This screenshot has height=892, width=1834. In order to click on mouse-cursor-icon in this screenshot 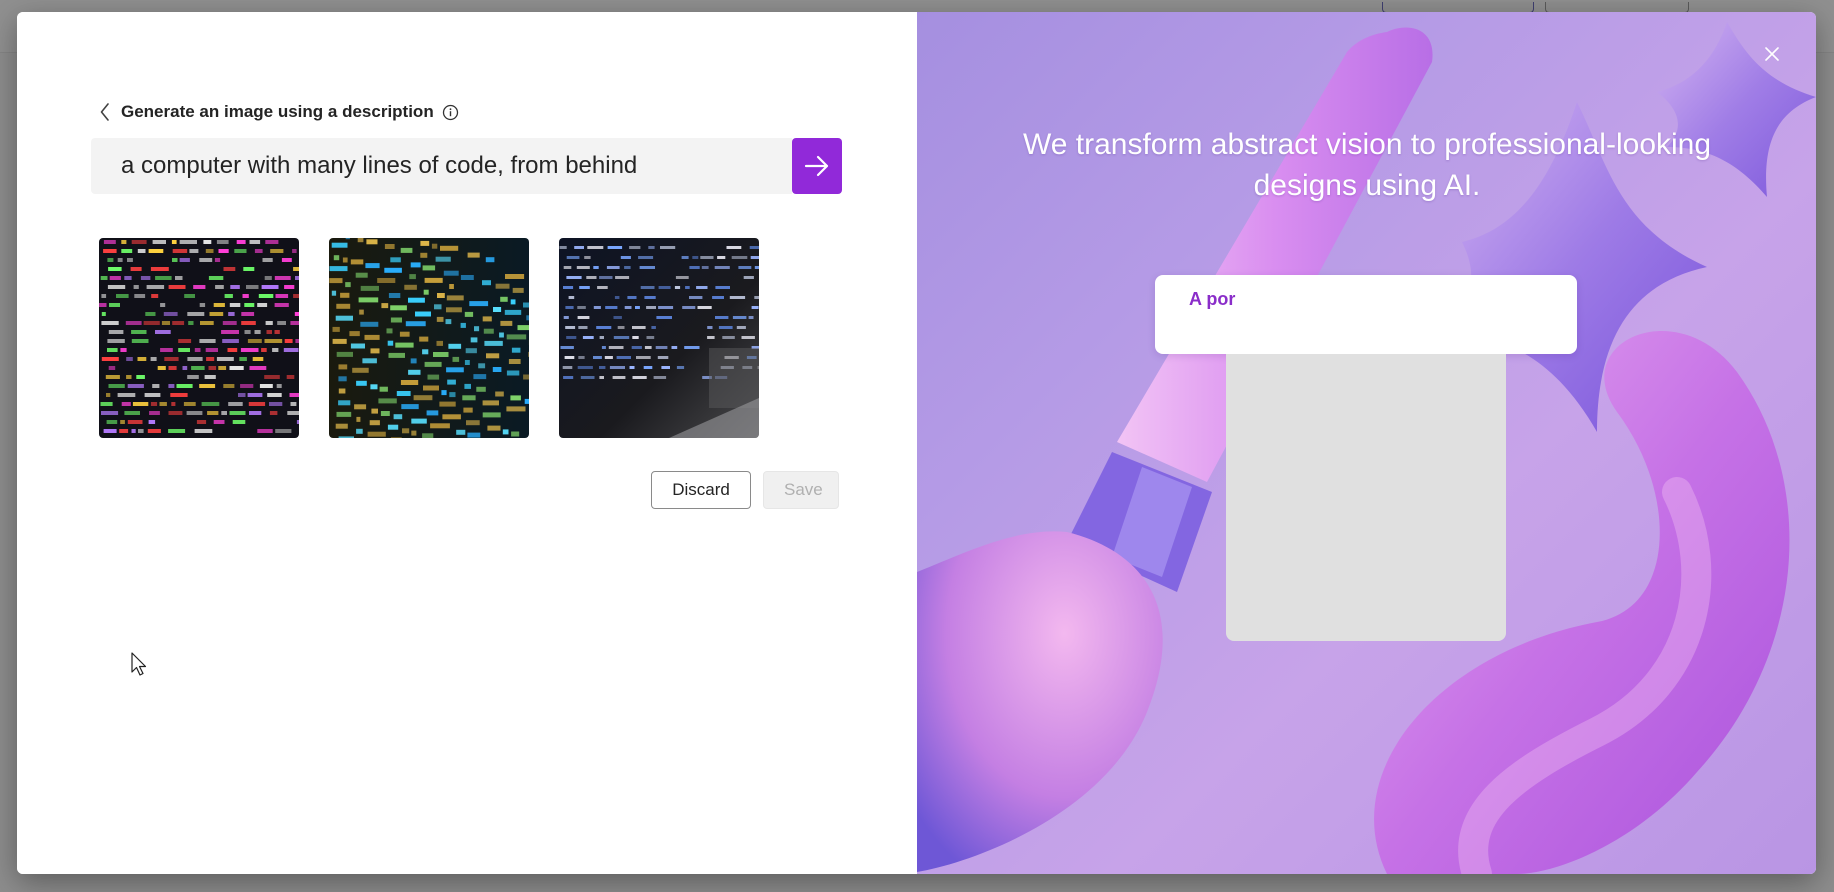, I will do `click(139, 664)`.